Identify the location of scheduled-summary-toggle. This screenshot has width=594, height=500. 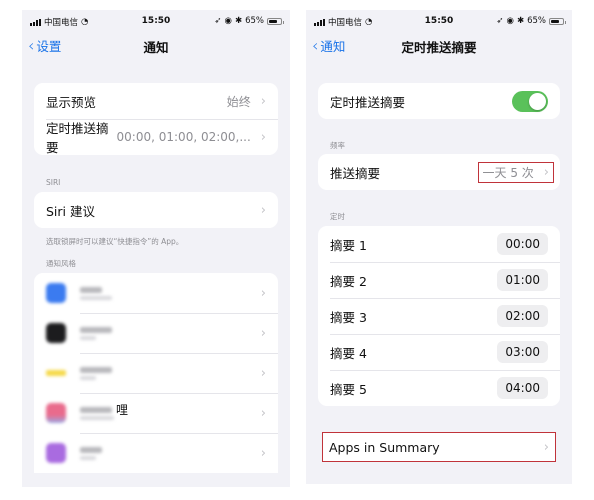
(530, 101).